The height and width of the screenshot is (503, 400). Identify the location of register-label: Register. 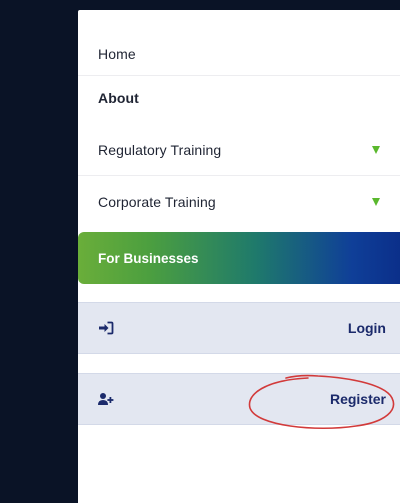
(357, 399).